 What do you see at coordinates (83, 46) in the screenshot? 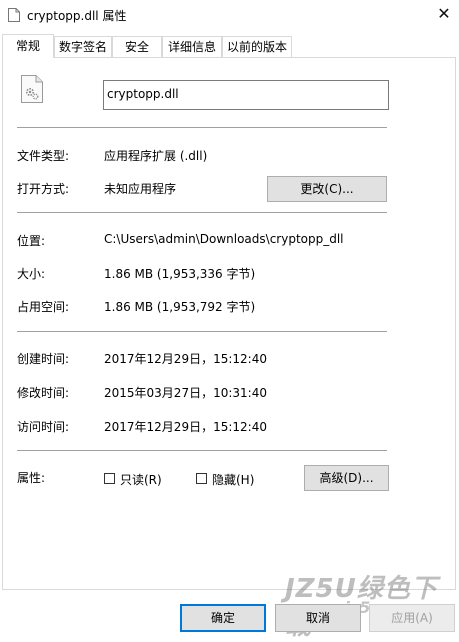
I see `tab-digital-signatures: 数字签名` at bounding box center [83, 46].